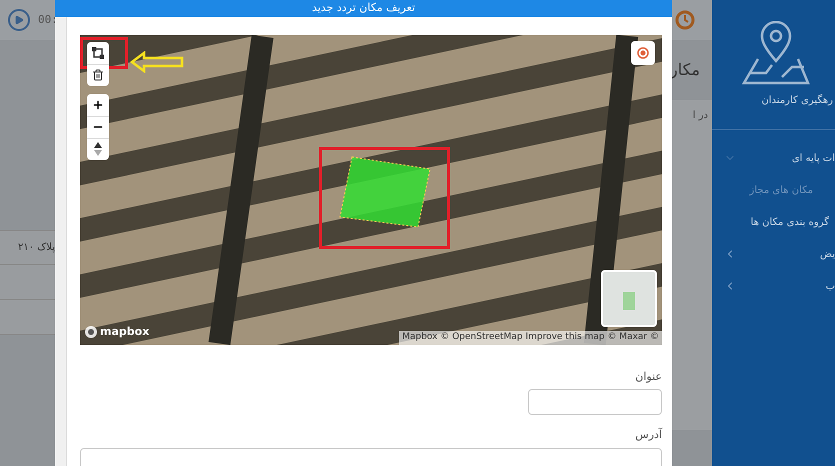 This screenshot has width=835, height=466. What do you see at coordinates (364, 8) in the screenshot?
I see `dialog-title: تعریف مکان تردد جدید` at bounding box center [364, 8].